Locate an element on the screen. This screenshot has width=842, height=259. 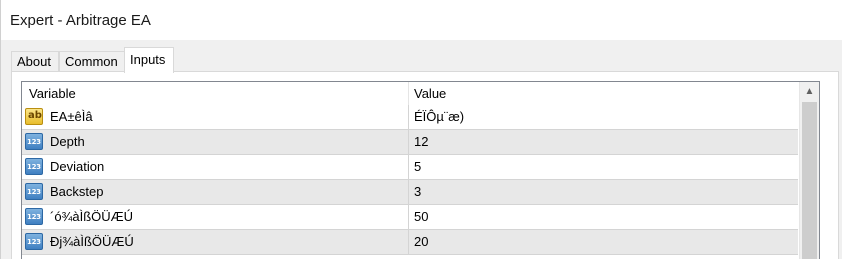
table-row: 123 Deviation 5 is located at coordinates (410, 167).